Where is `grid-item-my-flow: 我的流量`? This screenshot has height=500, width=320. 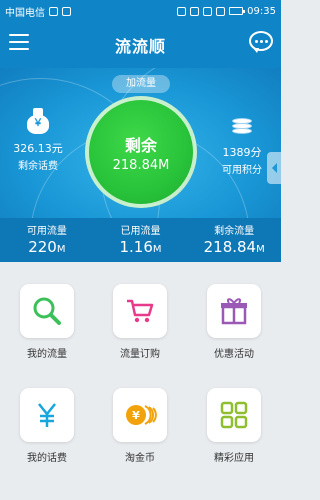 grid-item-my-flow: 我的流量 is located at coordinates (47, 322).